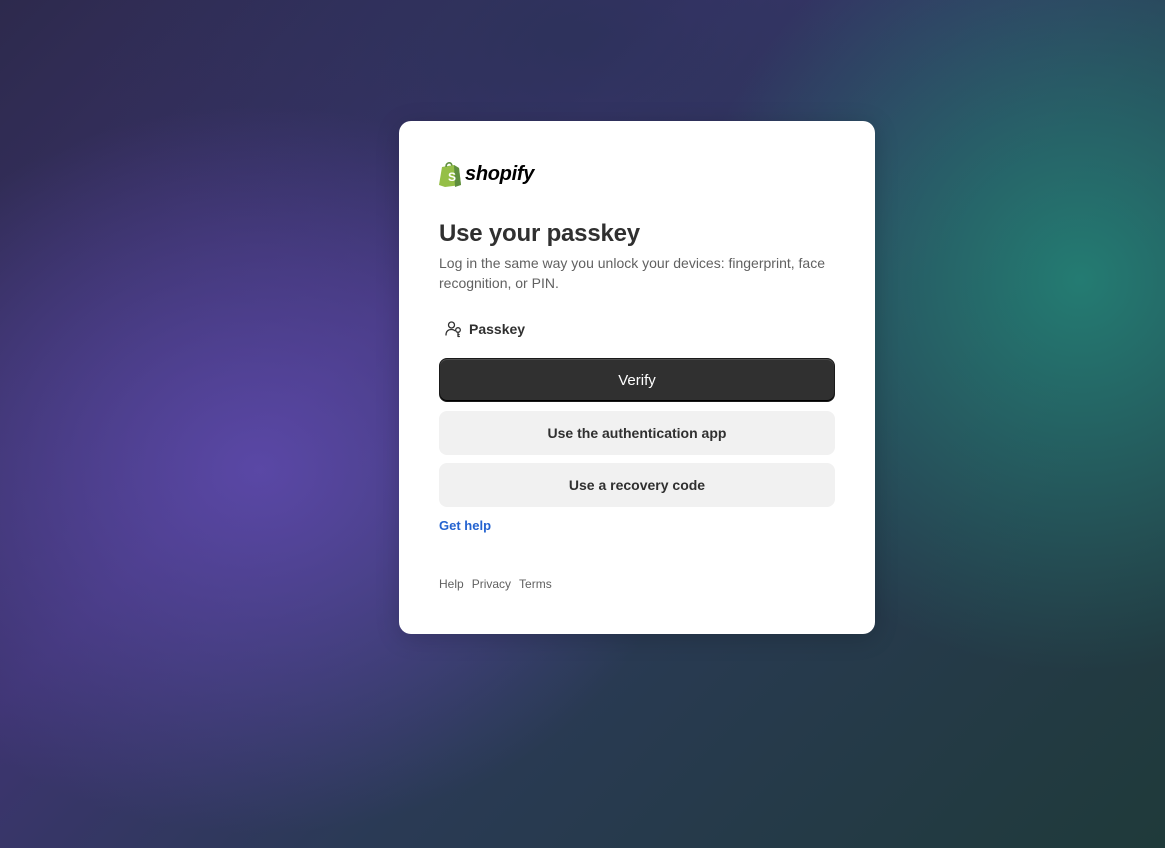 The height and width of the screenshot is (848, 1165). I want to click on get-help-link: Get help, so click(465, 525).